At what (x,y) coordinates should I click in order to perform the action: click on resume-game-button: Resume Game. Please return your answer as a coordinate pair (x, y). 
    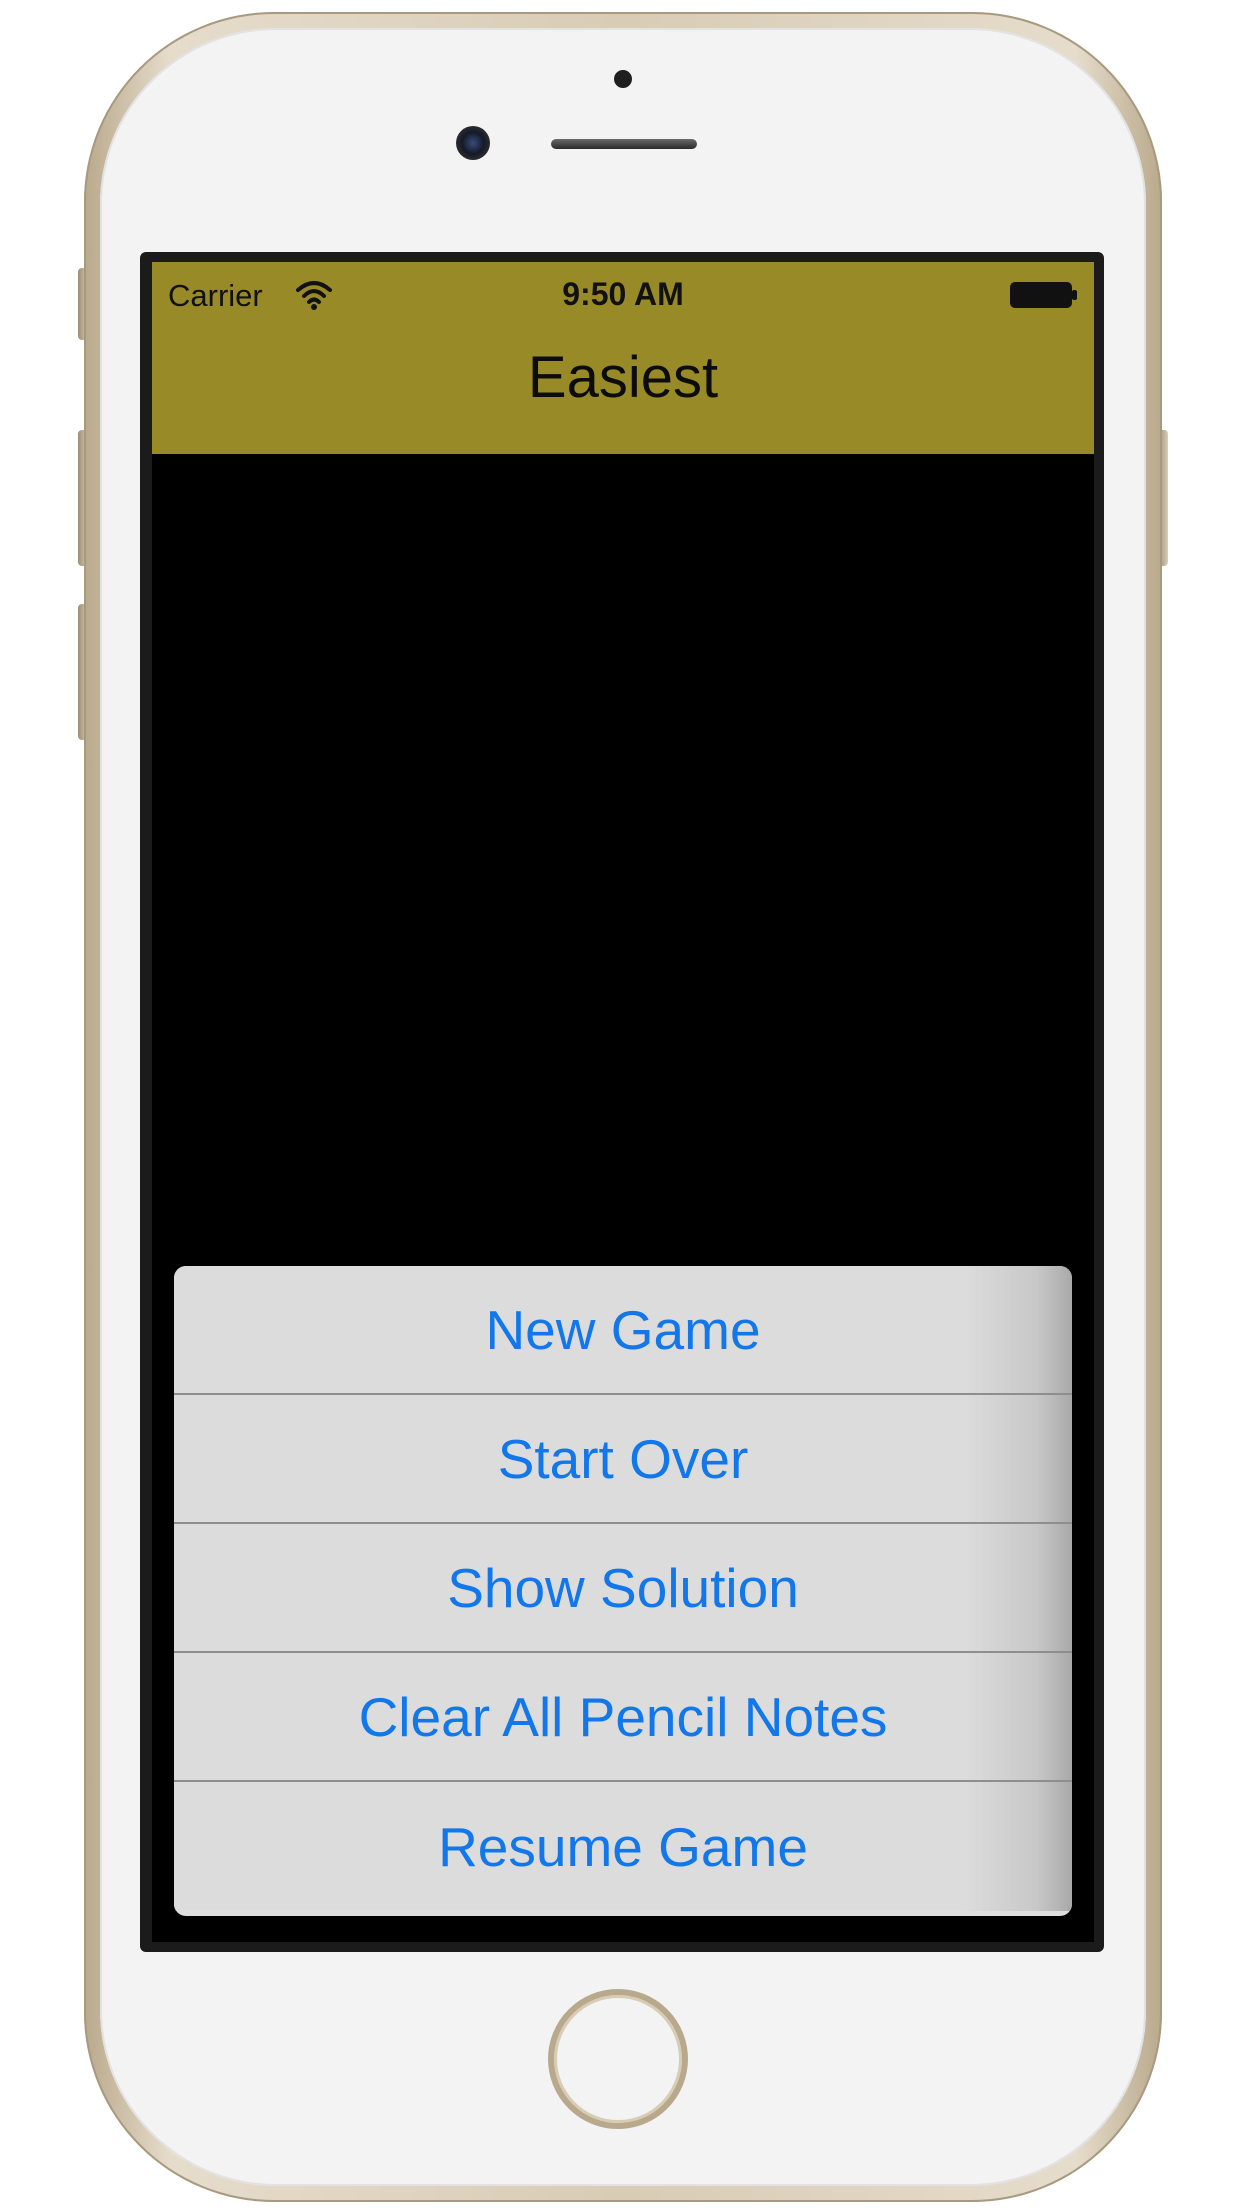
    Looking at the image, I should click on (623, 1846).